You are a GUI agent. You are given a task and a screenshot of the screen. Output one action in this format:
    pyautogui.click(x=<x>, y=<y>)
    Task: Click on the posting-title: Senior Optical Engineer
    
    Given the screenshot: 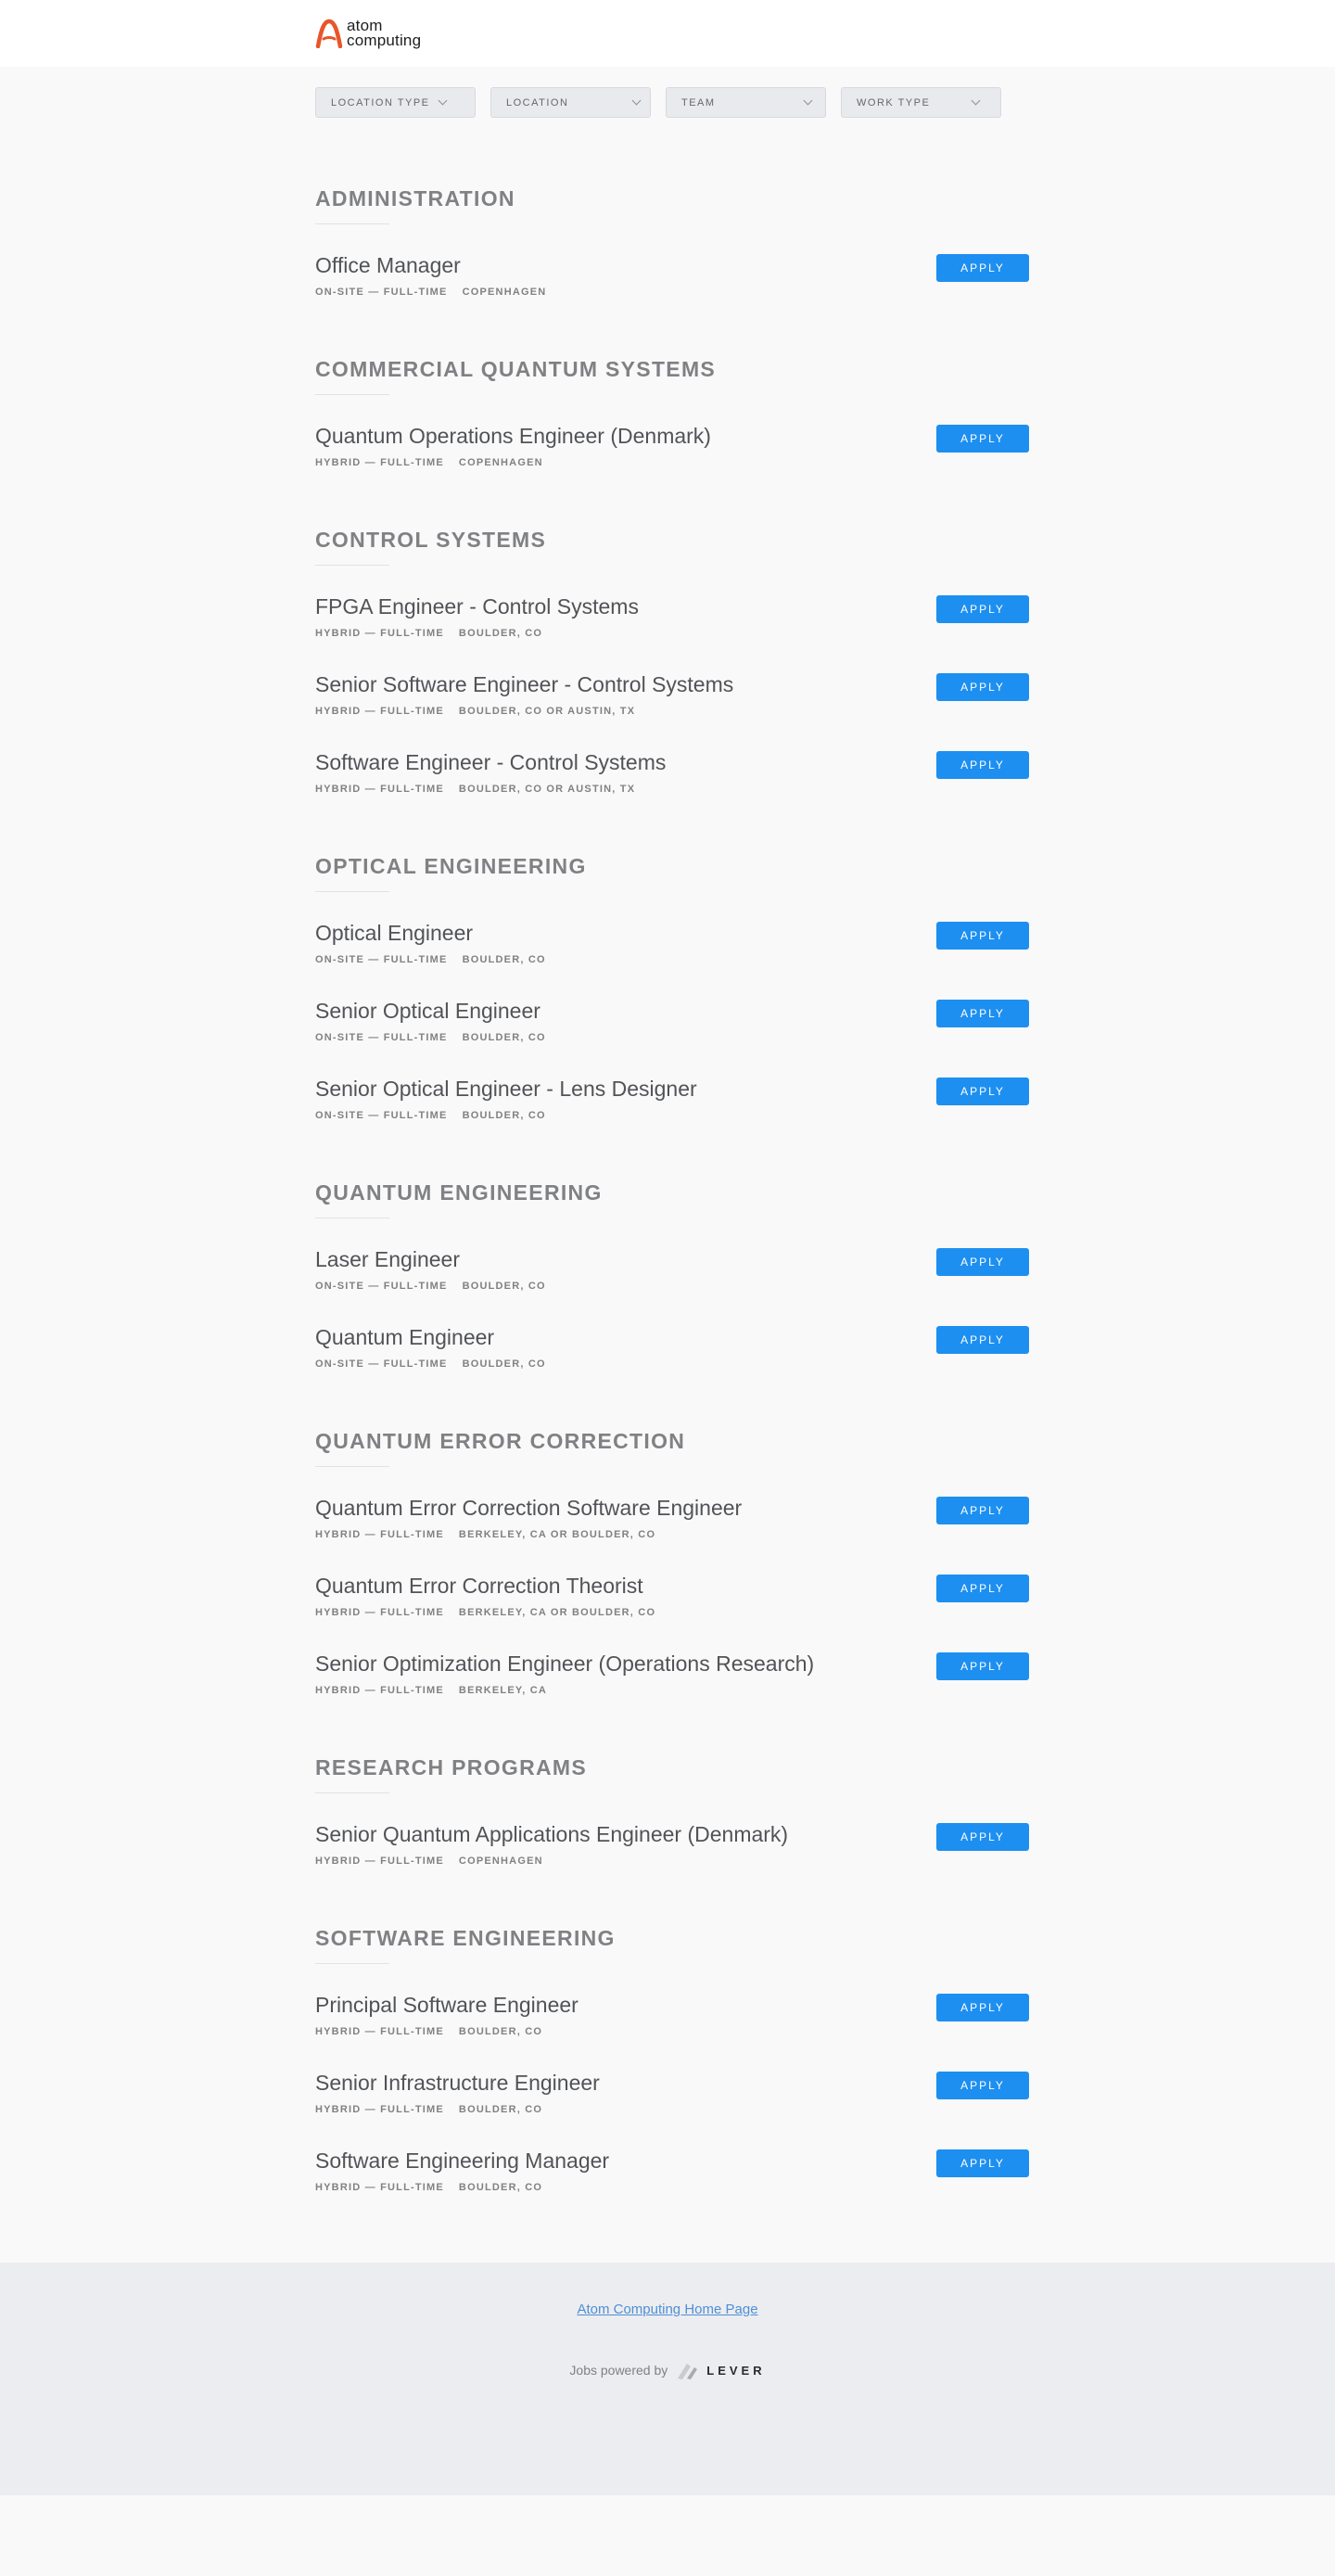 What is the action you would take?
    pyautogui.click(x=430, y=1011)
    